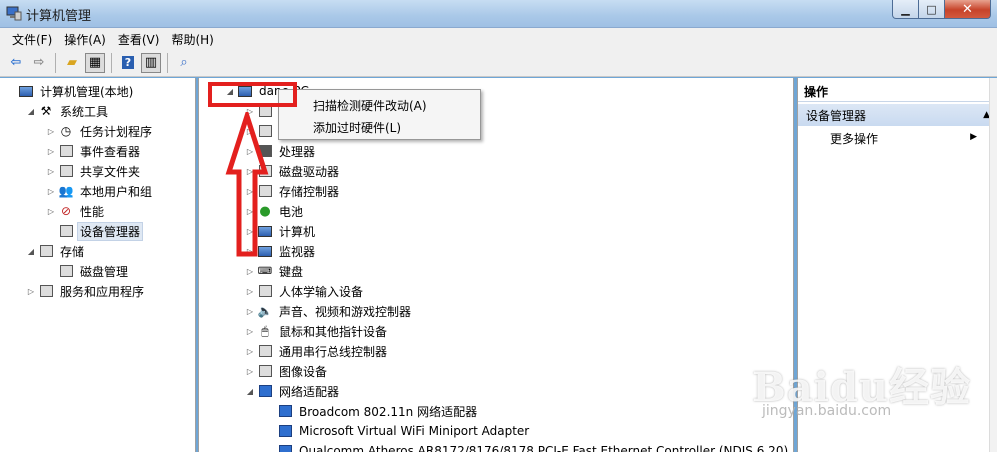 This screenshot has height=452, width=997. Describe the element at coordinates (317, 351) in the screenshot. I see `tree-item: ▷ 通用串行总线控制器` at that location.